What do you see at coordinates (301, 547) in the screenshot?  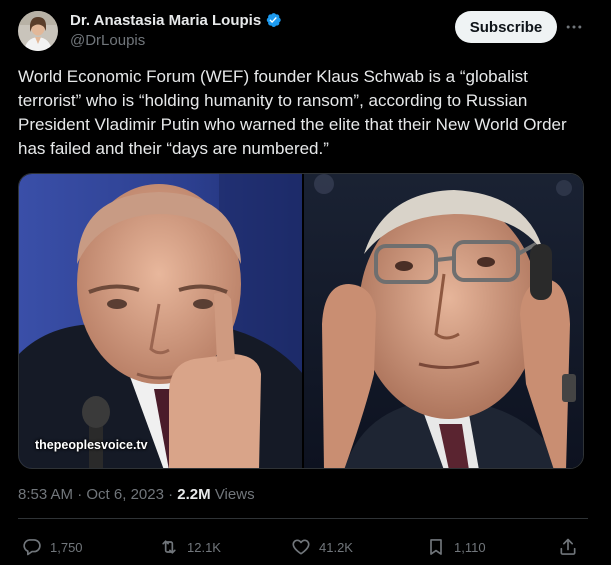 I see `heart-icon` at bounding box center [301, 547].